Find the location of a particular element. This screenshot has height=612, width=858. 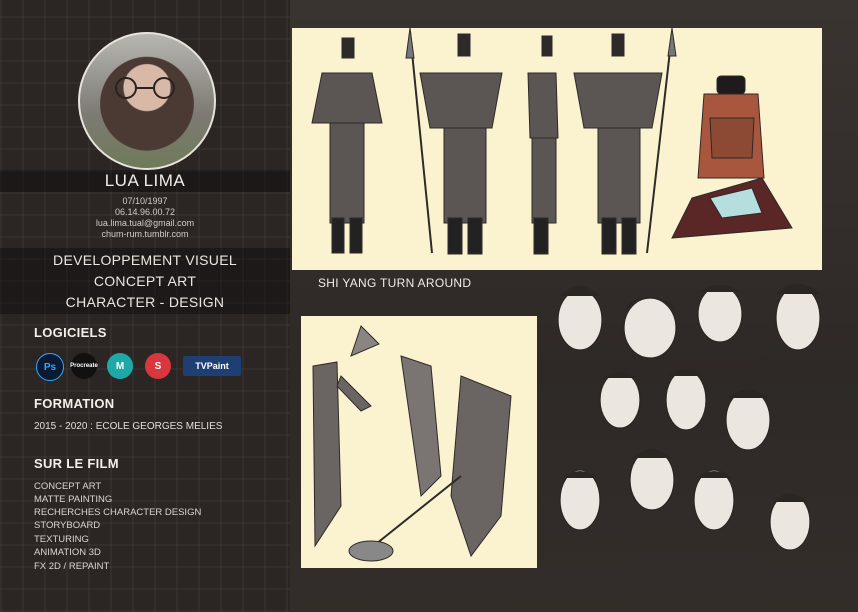

role-3: CHARACTER - DESIGN is located at coordinates (145, 302).